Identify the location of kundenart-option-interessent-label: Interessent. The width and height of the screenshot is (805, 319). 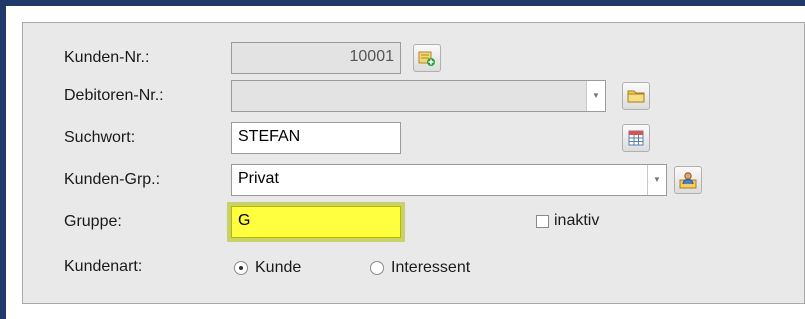
(431, 267).